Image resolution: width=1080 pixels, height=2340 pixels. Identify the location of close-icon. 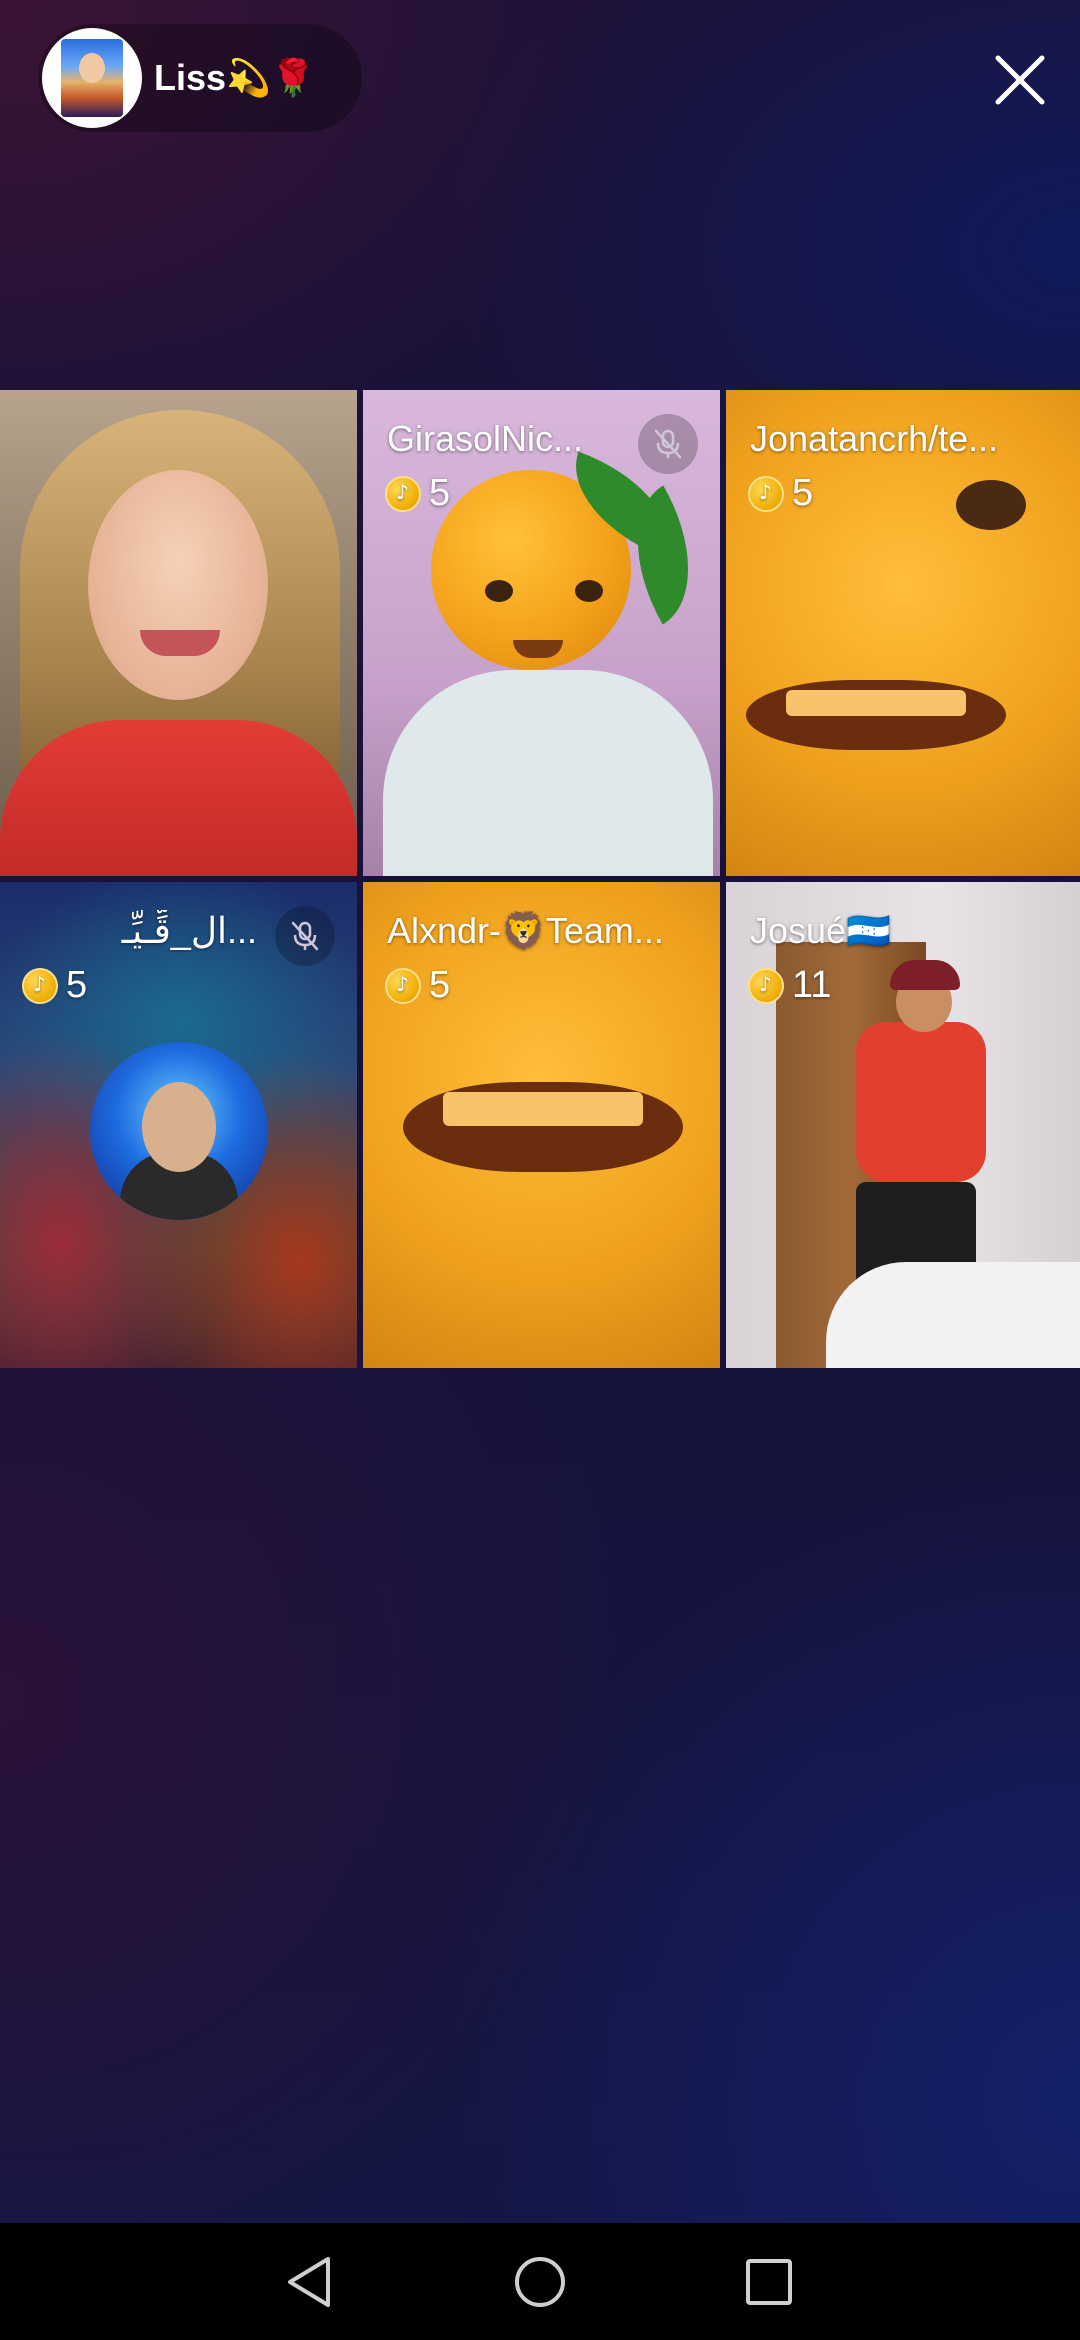
(1020, 80).